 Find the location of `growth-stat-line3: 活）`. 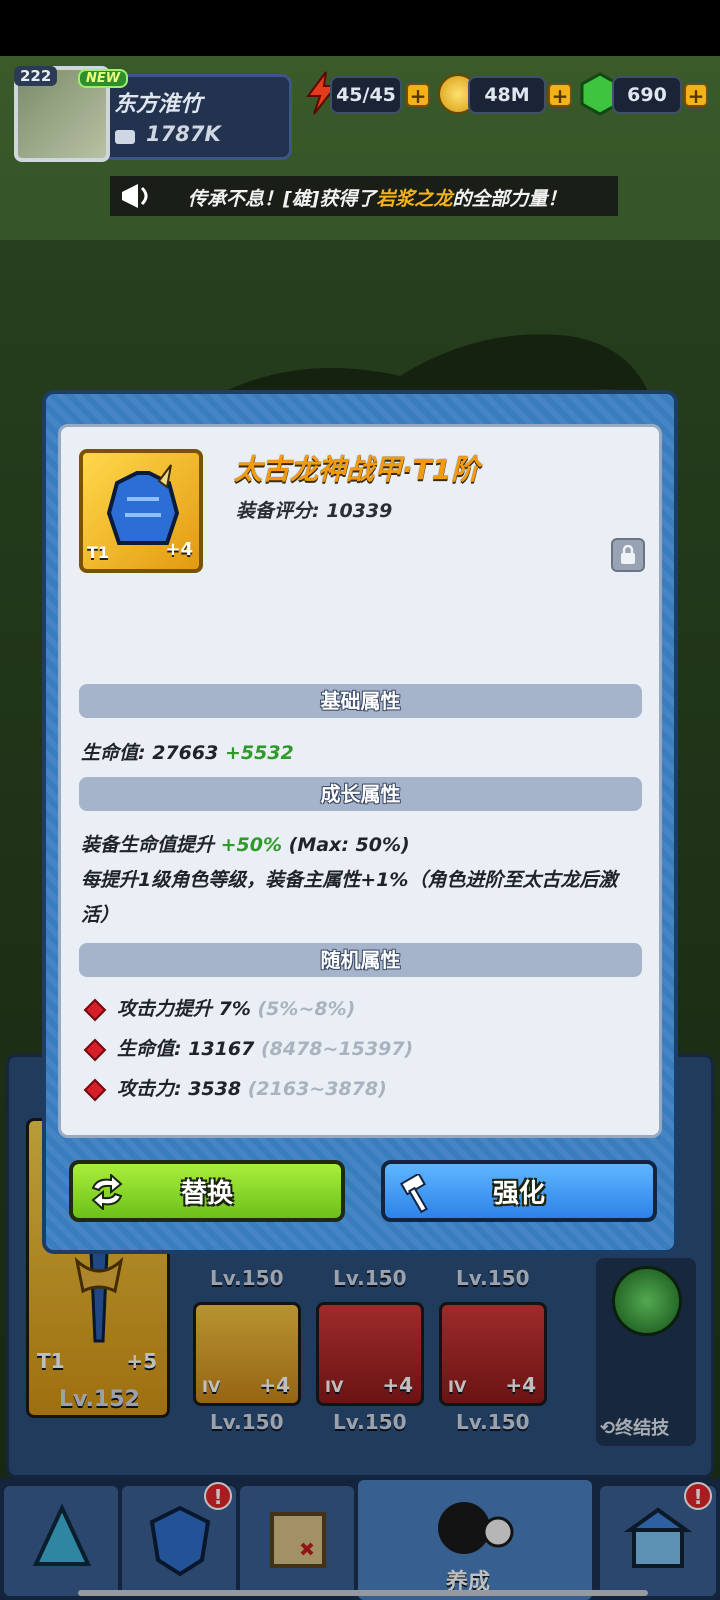

growth-stat-line3: 活） is located at coordinates (100, 915).